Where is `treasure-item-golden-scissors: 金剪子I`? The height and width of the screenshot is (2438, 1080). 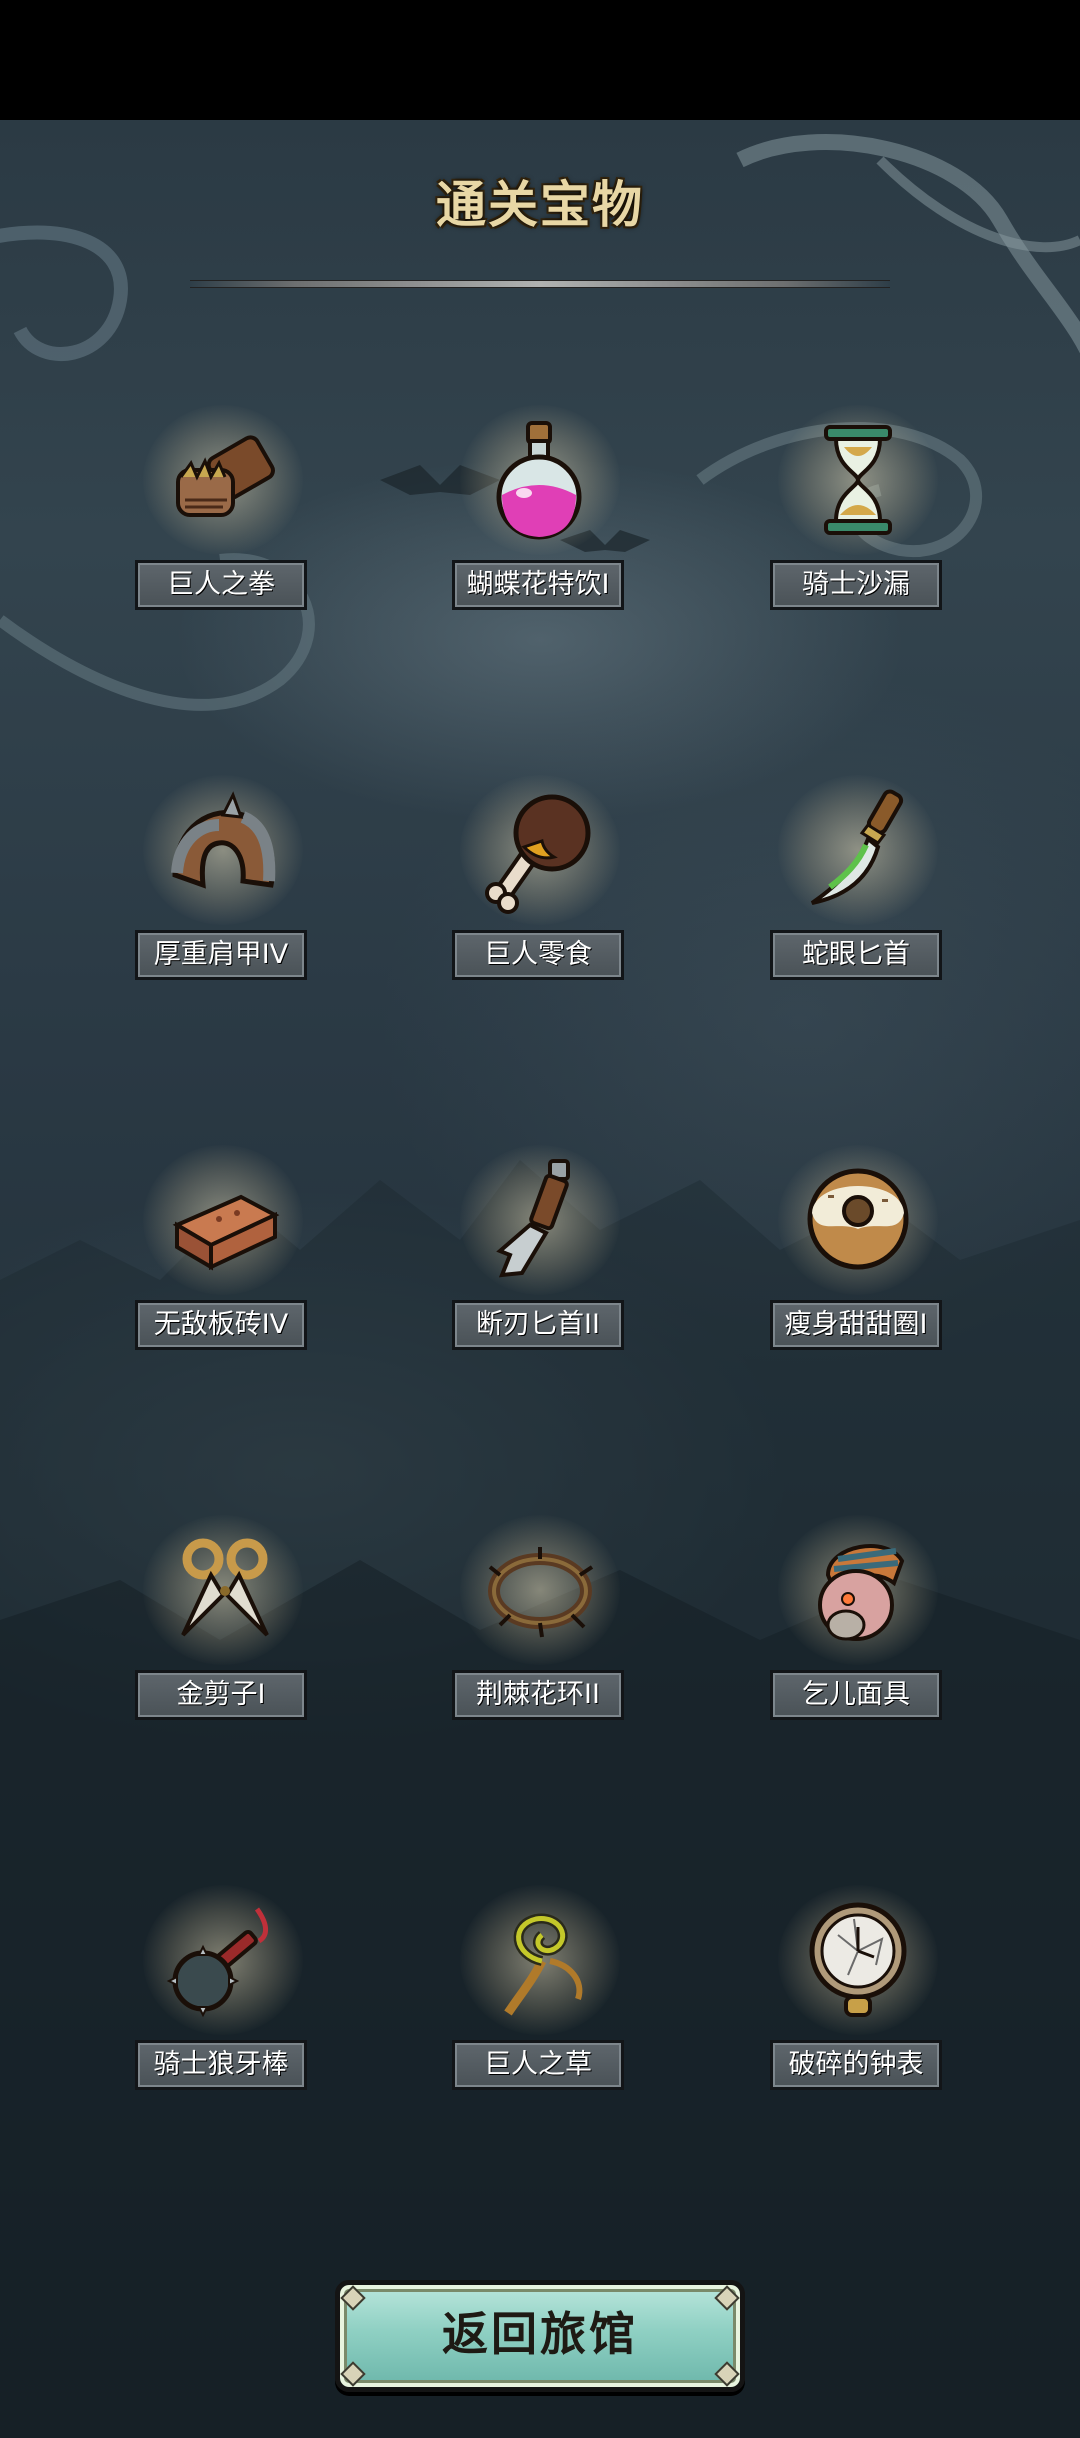 treasure-item-golden-scissors: 金剪子I is located at coordinates (223, 1630).